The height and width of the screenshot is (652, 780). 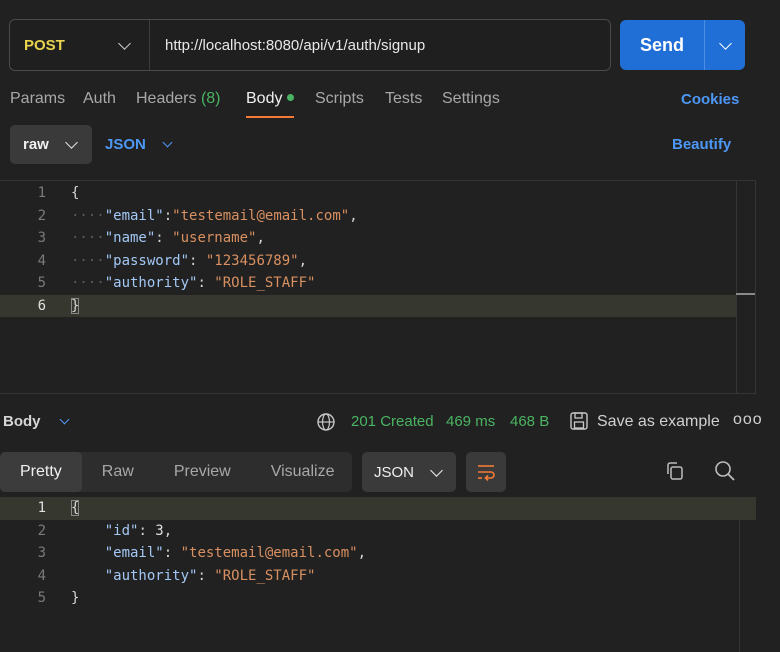 What do you see at coordinates (252, 260) in the screenshot?
I see `json-value: "123456789"` at bounding box center [252, 260].